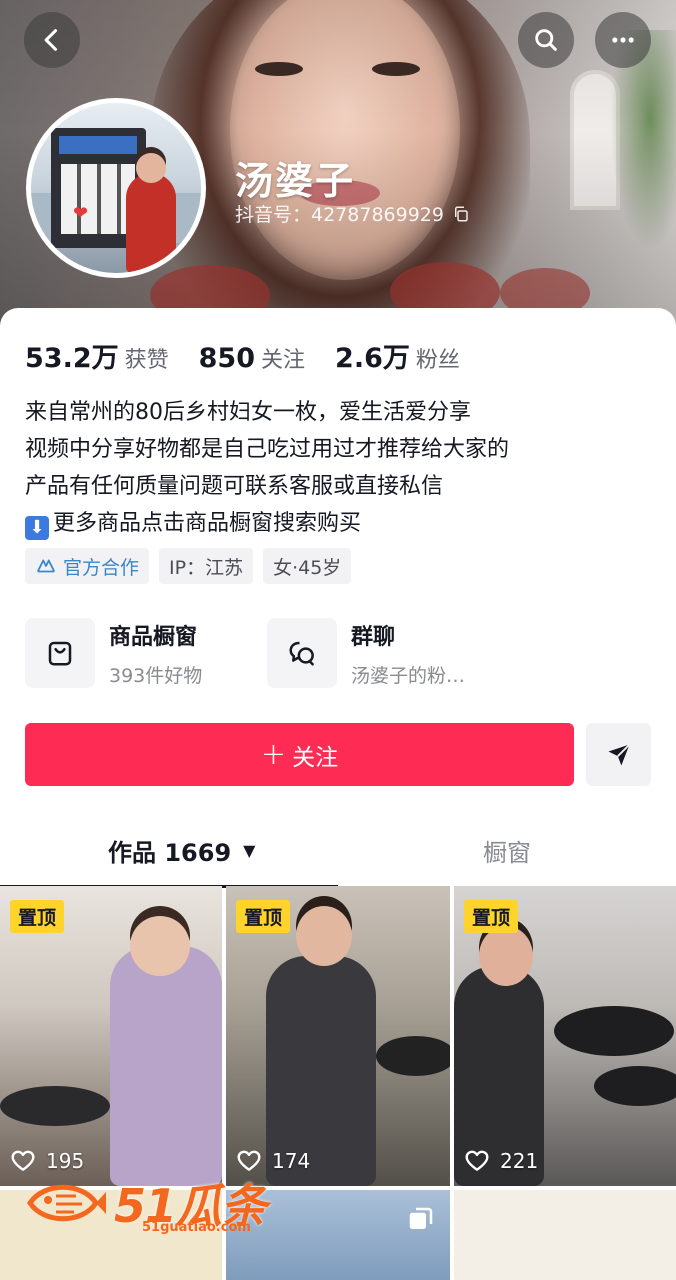 The image size is (676, 1280). I want to click on stat-label: 粉丝, so click(437, 360).